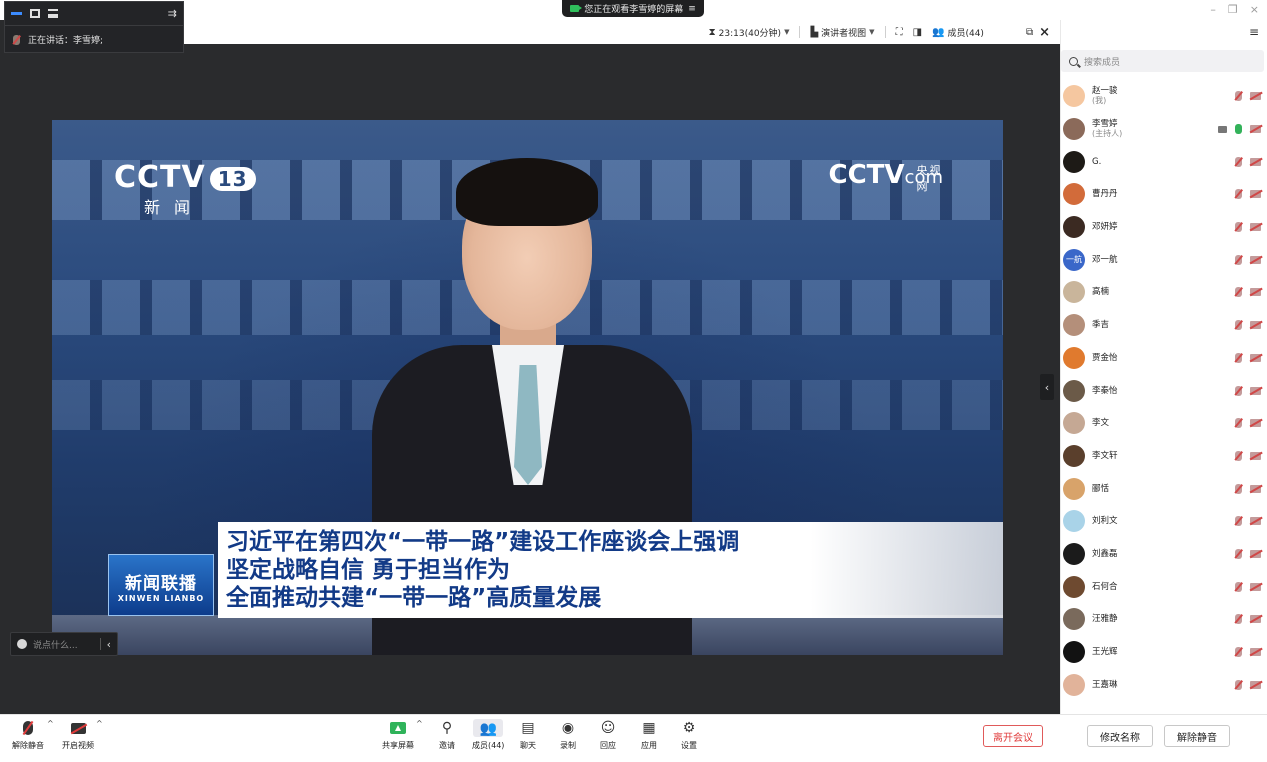 Image resolution: width=1267 pixels, height=762 pixels. I want to click on toolbar-divider, so click(885, 32).